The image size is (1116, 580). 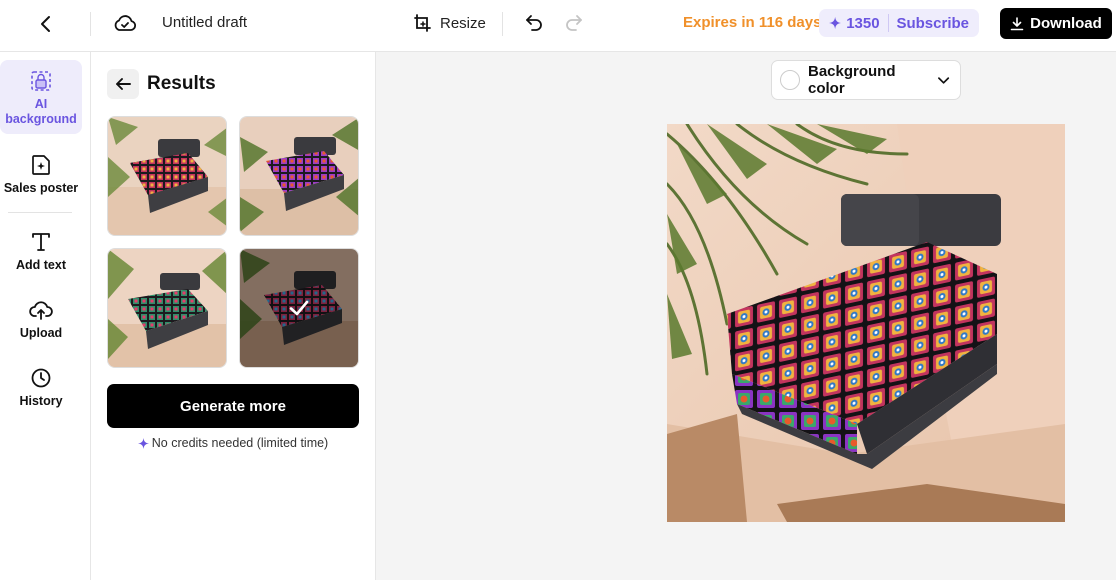 I want to click on download-button: Download, so click(x=1056, y=23).